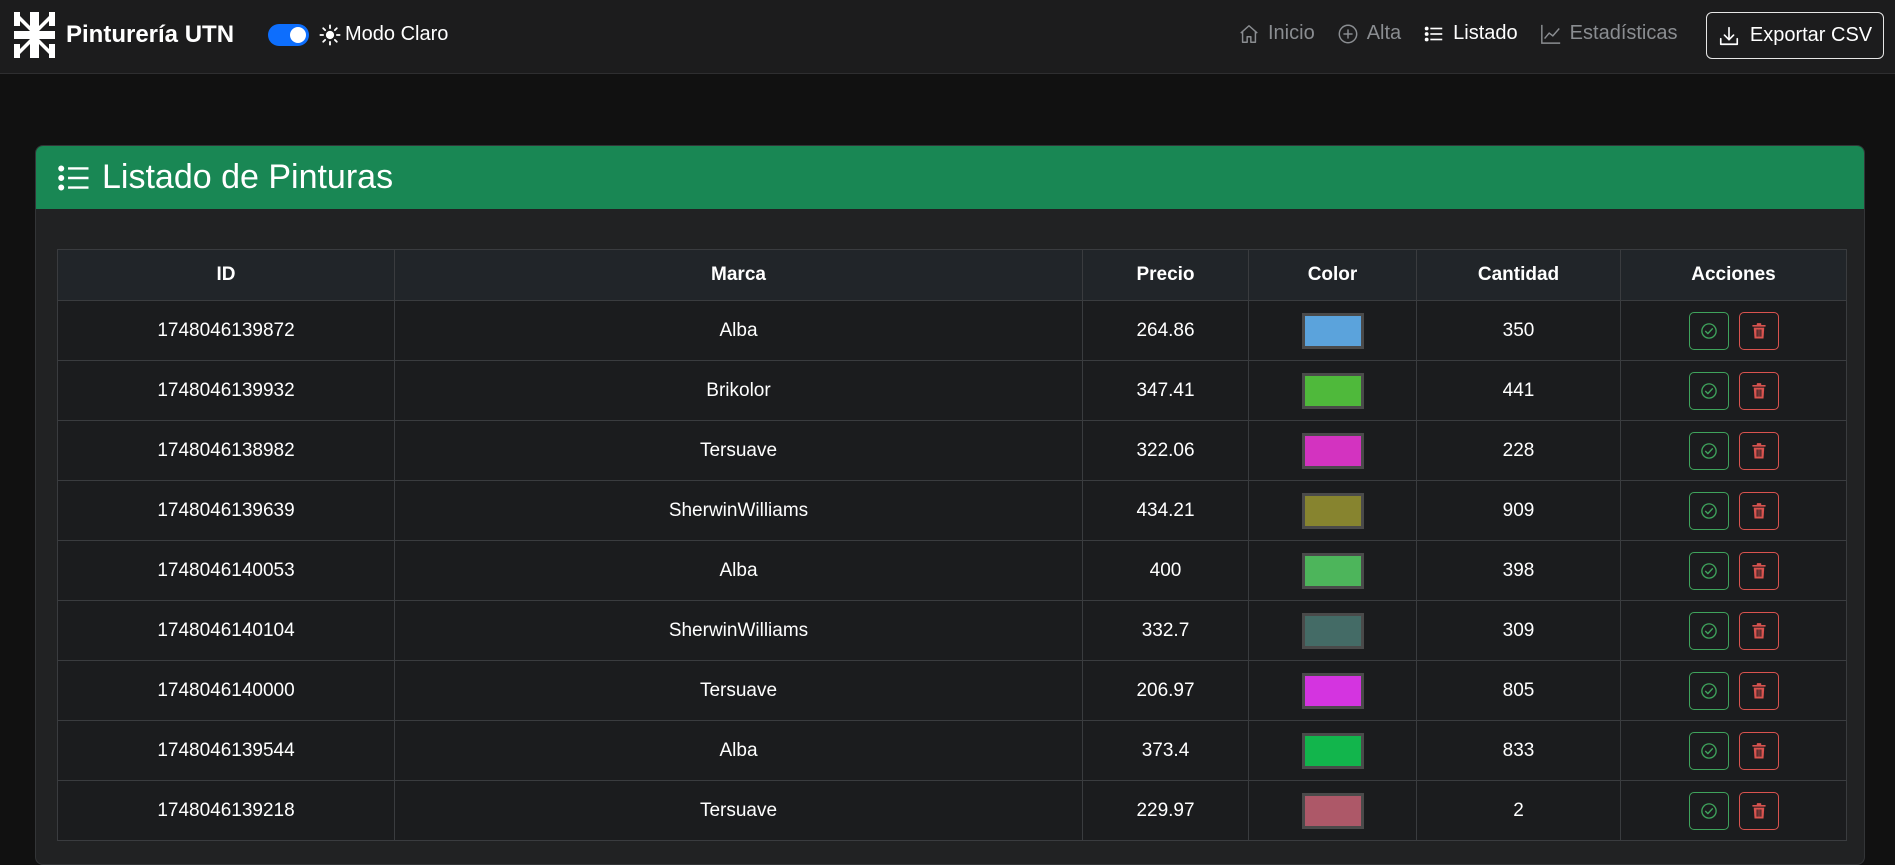  I want to click on cell-id: 1748046140000, so click(226, 690).